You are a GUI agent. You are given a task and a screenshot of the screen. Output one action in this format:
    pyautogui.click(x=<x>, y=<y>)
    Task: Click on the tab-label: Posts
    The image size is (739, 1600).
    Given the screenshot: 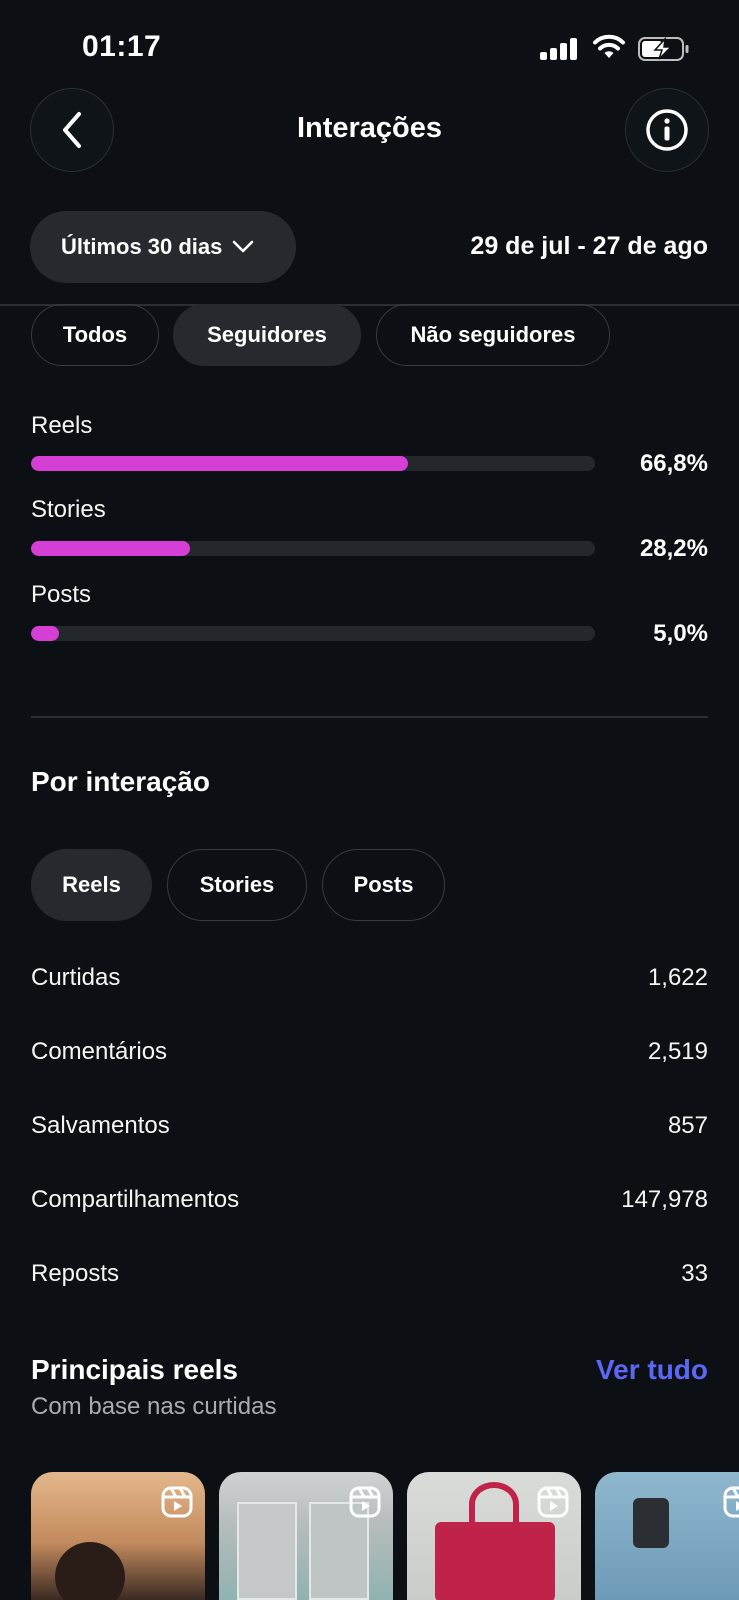 What is the action you would take?
    pyautogui.click(x=383, y=884)
    